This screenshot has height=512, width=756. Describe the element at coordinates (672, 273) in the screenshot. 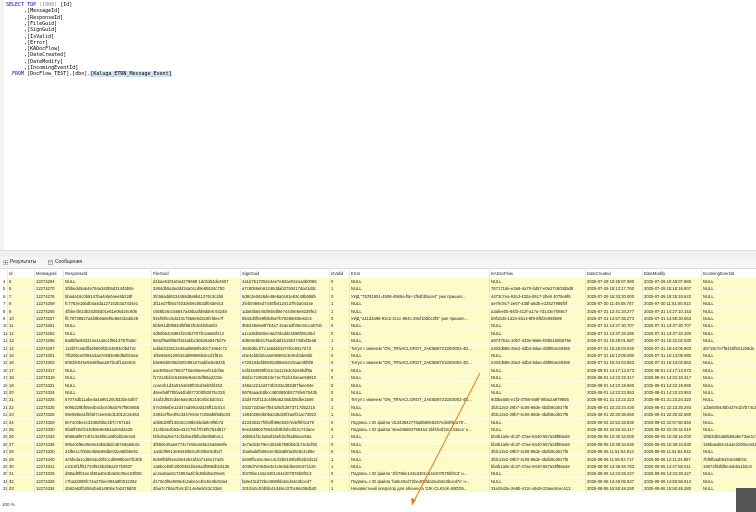

I see `column-header: DateModify` at that location.